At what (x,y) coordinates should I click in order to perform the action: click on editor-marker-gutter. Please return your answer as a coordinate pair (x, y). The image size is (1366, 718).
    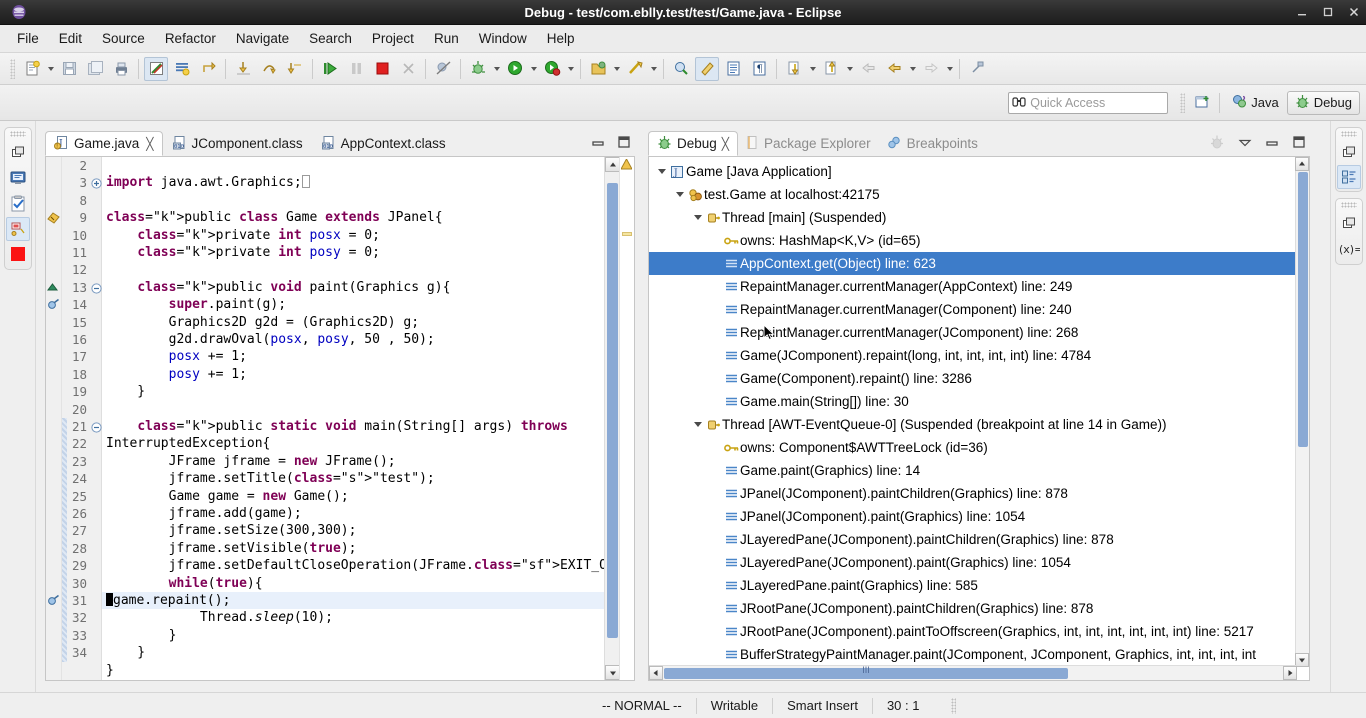
    Looking at the image, I should click on (54, 418).